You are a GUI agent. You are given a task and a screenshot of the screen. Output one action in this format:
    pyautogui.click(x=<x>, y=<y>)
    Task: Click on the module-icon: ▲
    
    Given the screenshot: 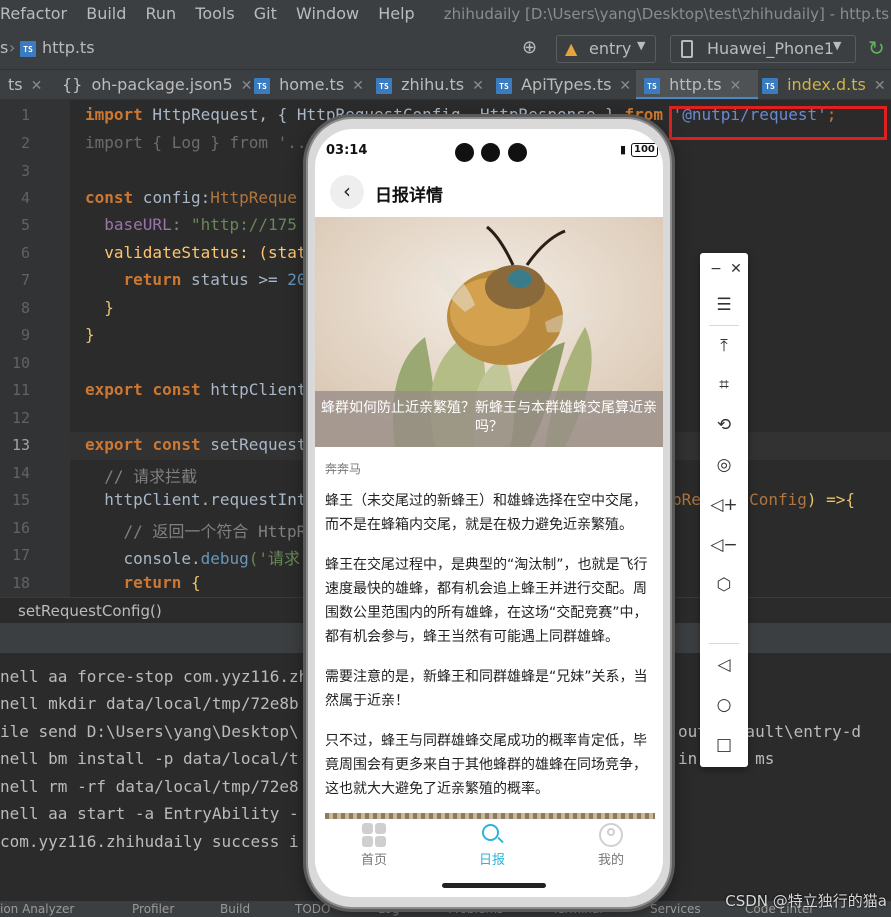 What is the action you would take?
    pyautogui.click(x=571, y=48)
    